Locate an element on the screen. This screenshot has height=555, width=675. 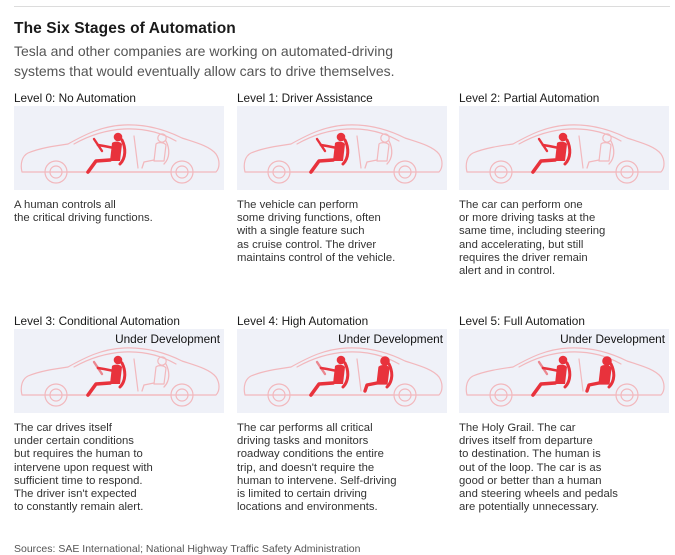
description-line: sufficient time to respond. is located at coordinates (78, 480).